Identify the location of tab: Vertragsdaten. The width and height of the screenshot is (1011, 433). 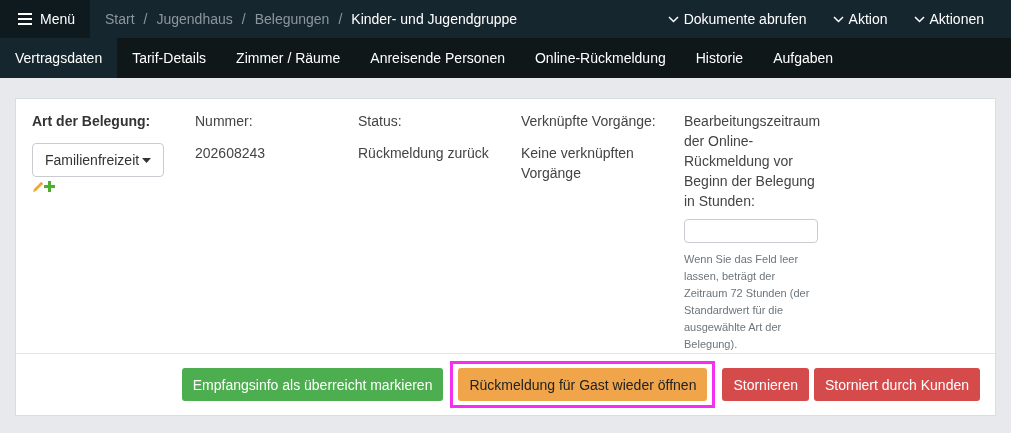
(59, 58).